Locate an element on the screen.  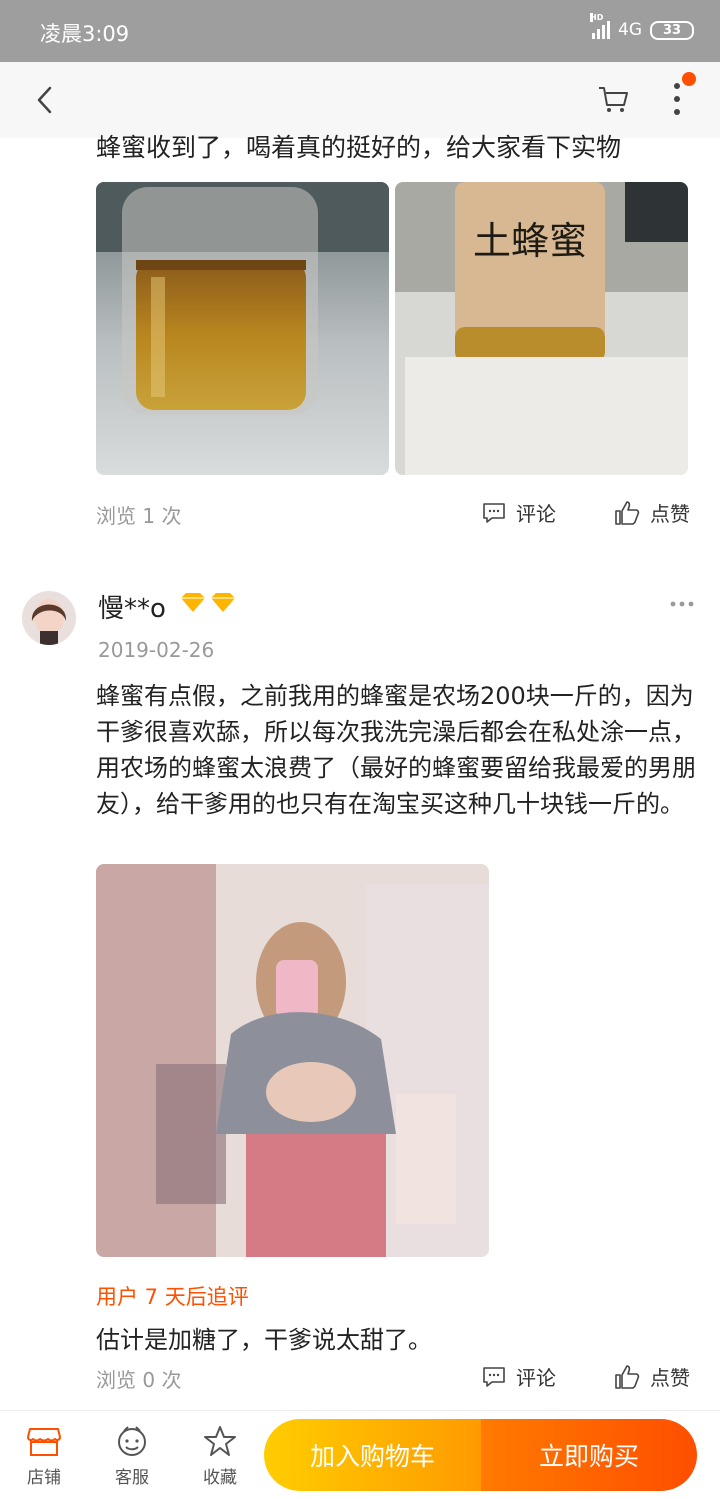
add-to-cart-button: 加入购物车 is located at coordinates (372, 1455).